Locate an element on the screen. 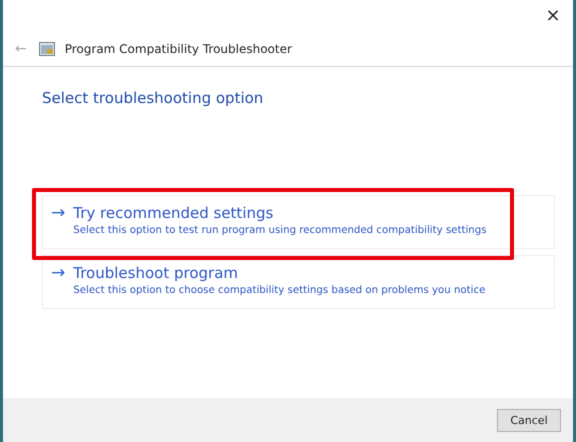  cancel-button: Cancel is located at coordinates (529, 420).